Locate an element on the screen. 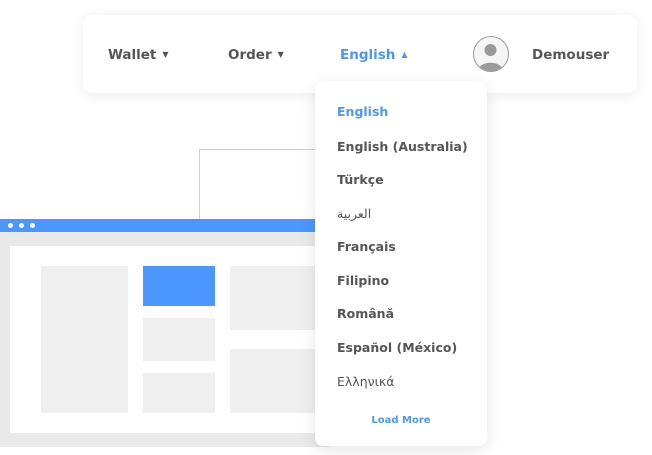  user-avatar-icon is located at coordinates (491, 54).